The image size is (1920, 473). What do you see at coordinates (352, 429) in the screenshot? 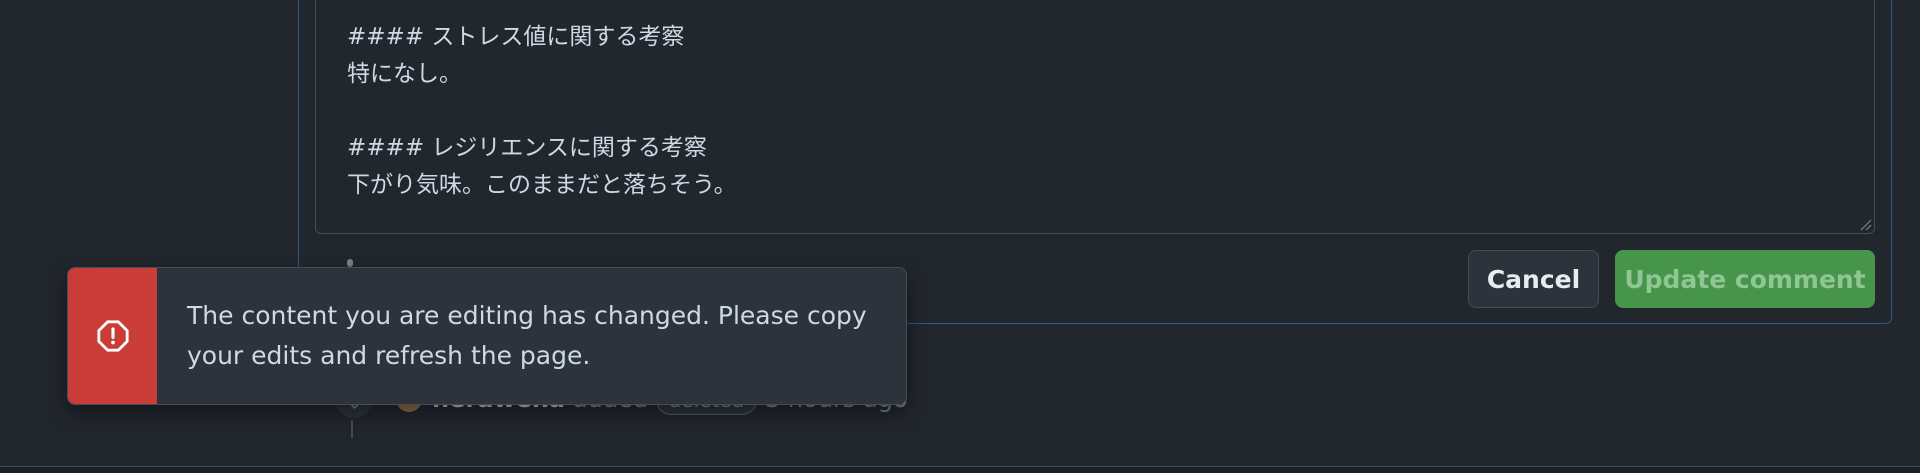
I see `timeline-connector` at bounding box center [352, 429].